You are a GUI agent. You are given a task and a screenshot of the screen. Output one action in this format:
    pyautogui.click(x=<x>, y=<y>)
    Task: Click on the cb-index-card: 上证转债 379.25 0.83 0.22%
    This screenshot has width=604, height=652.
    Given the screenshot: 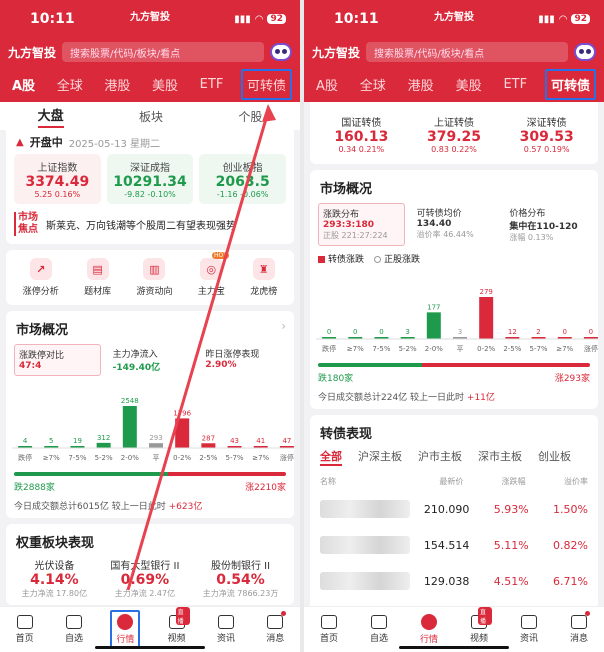 What is the action you would take?
    pyautogui.click(x=454, y=134)
    